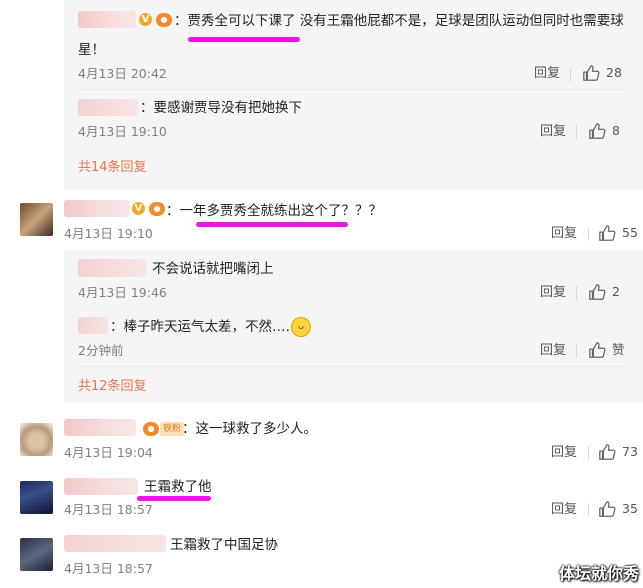 Image resolution: width=643 pixels, height=588 pixels. Describe the element at coordinates (602, 73) in the screenshot. I see `like-button: 28` at that location.